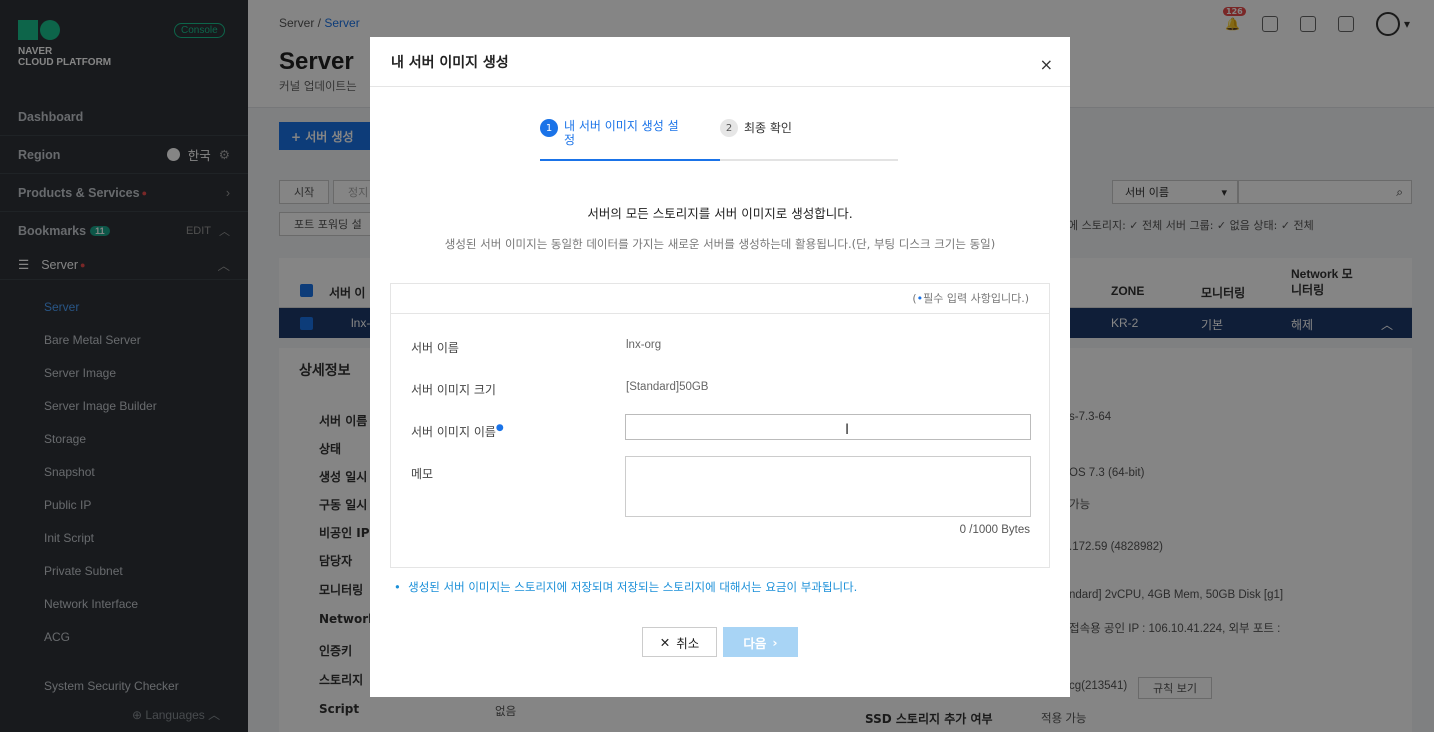 This screenshot has height=732, width=1434. Describe the element at coordinates (828, 486) in the screenshot. I see `memo-textarea` at that location.